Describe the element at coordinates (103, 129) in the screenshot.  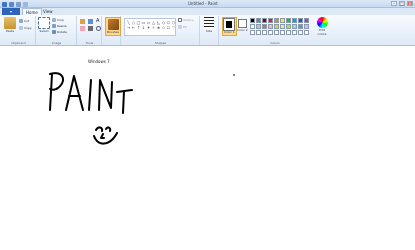
I see `doodle-face-eyes` at that location.